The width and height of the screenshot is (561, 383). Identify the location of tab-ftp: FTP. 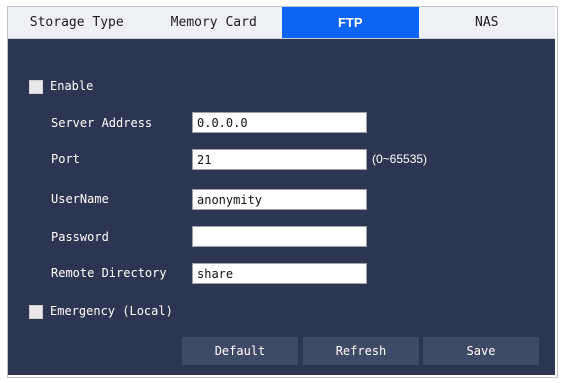
(350, 22).